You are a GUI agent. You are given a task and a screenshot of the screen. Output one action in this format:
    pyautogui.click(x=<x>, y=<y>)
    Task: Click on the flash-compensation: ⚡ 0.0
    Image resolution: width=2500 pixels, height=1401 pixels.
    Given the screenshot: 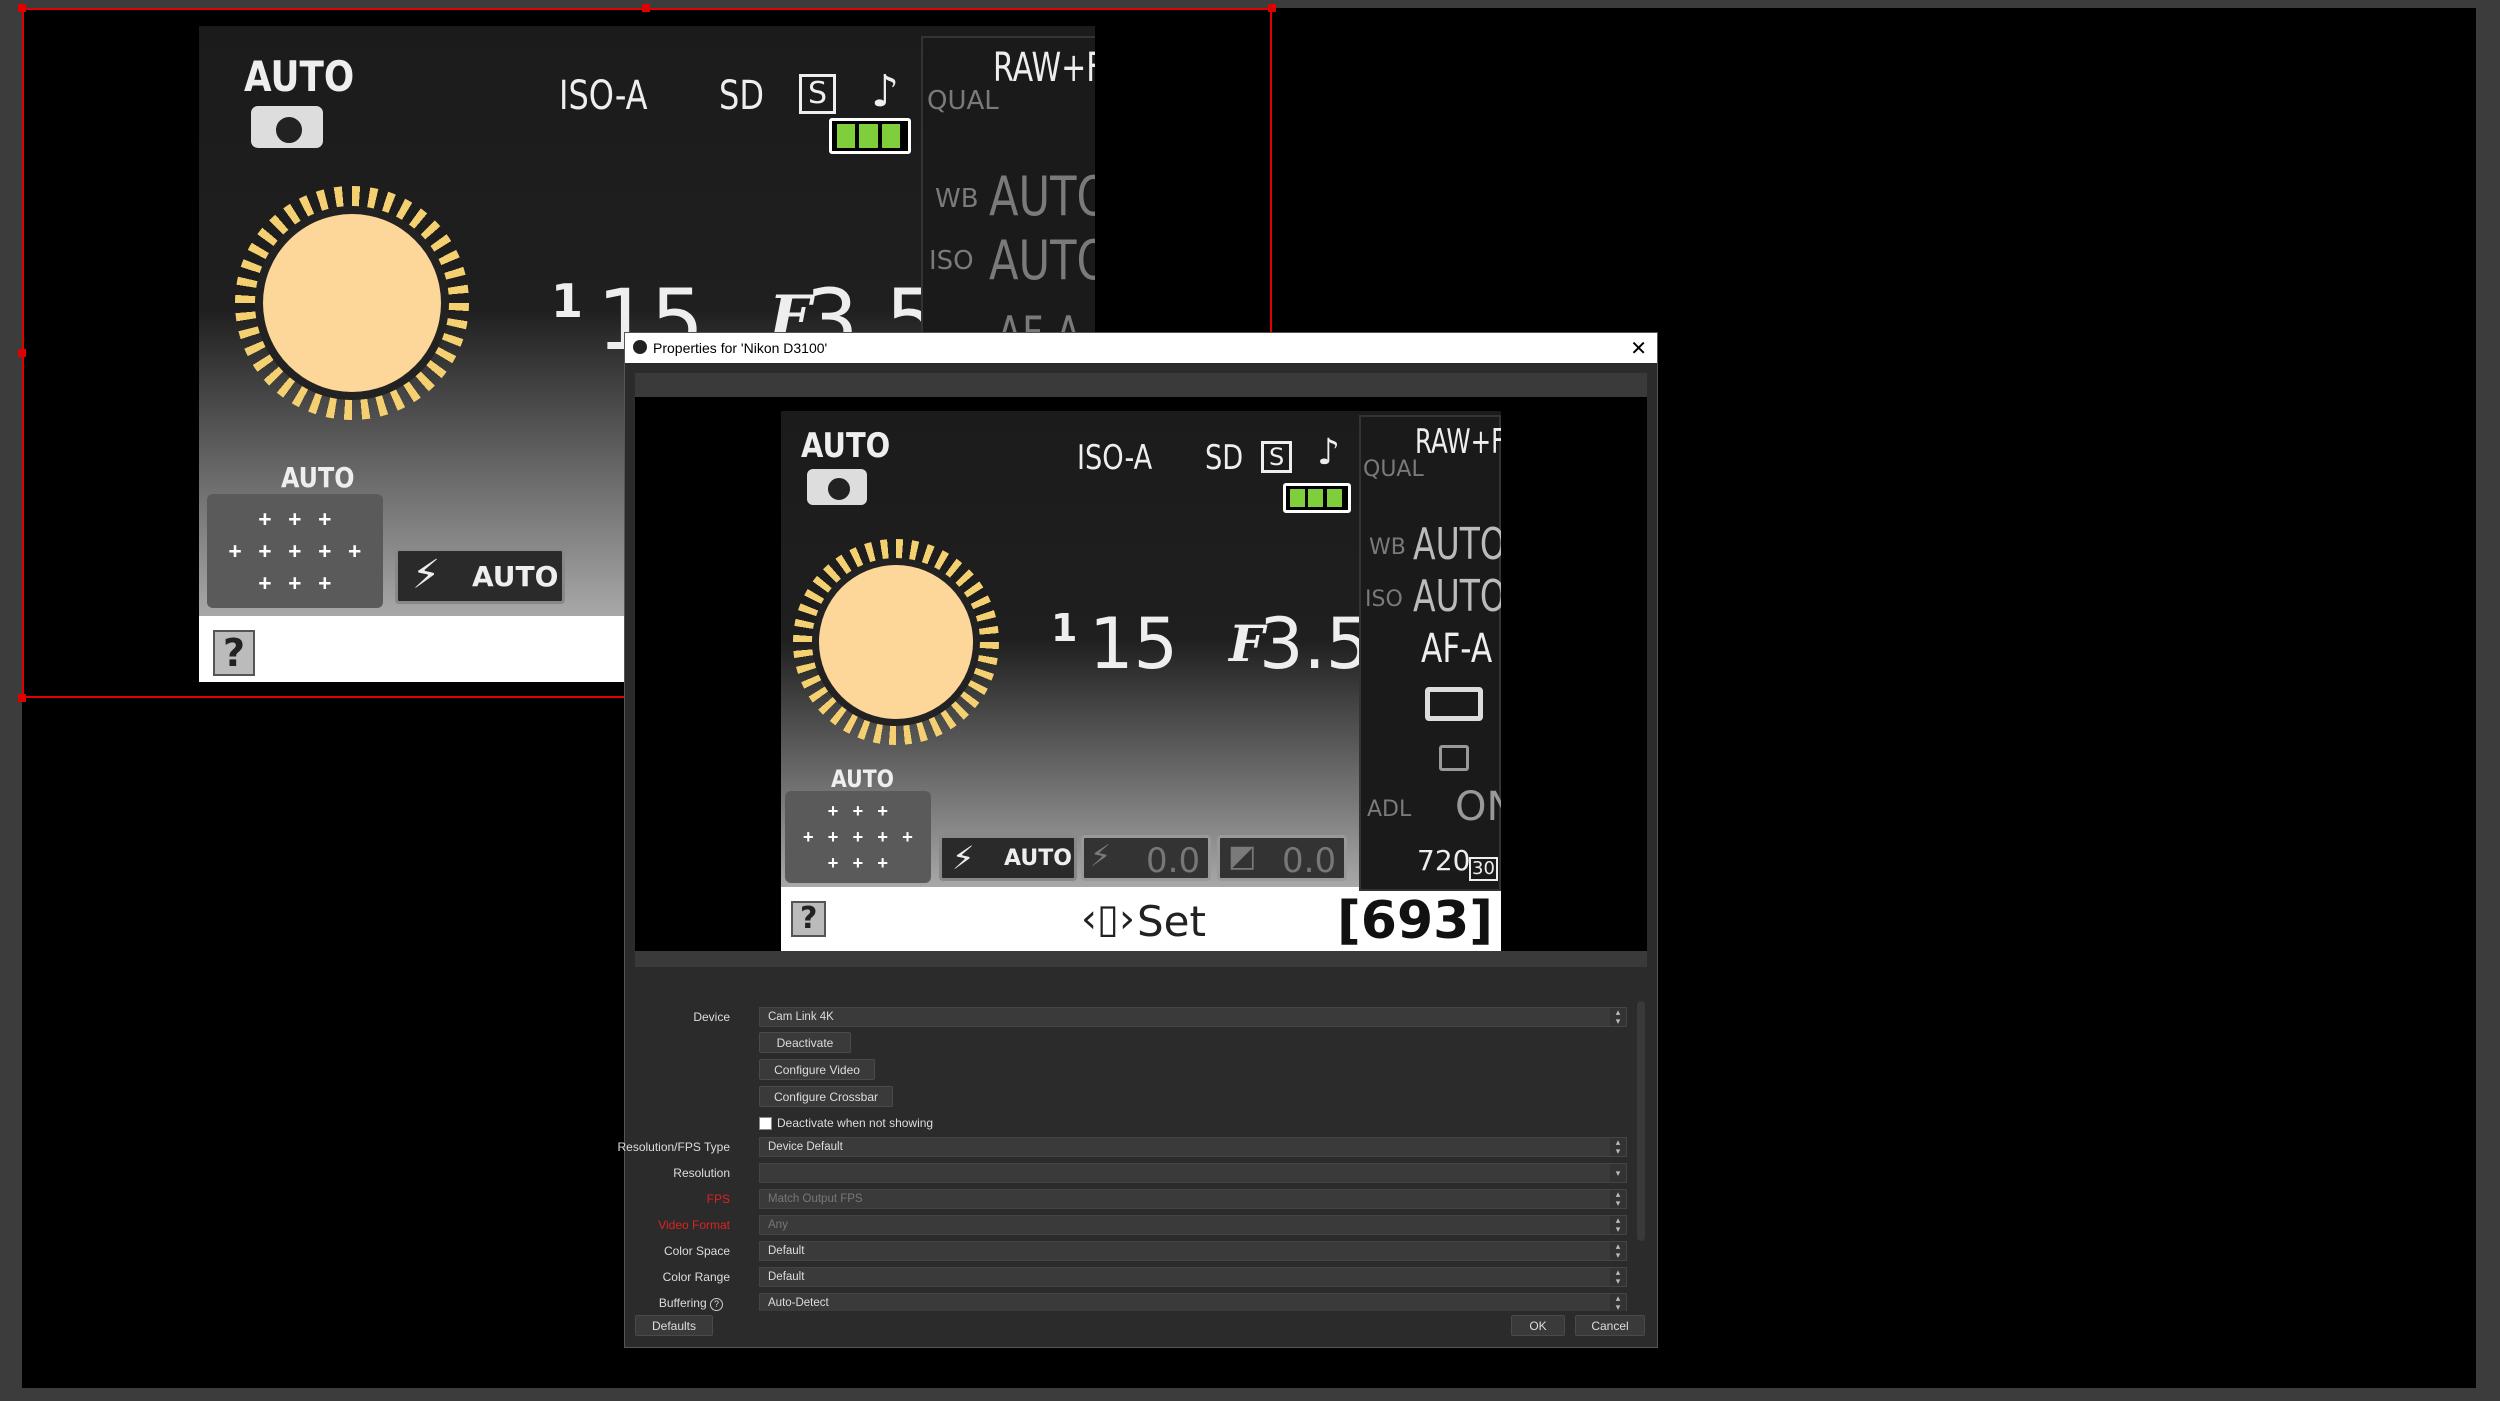 What is the action you would take?
    pyautogui.click(x=1146, y=858)
    